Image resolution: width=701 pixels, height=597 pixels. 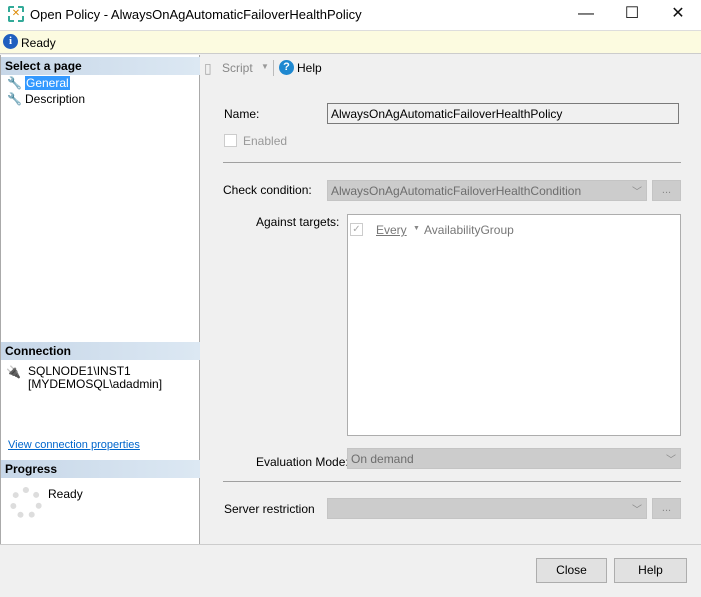 What do you see at coordinates (38, 43) in the screenshot?
I see `status-text: Ready` at bounding box center [38, 43].